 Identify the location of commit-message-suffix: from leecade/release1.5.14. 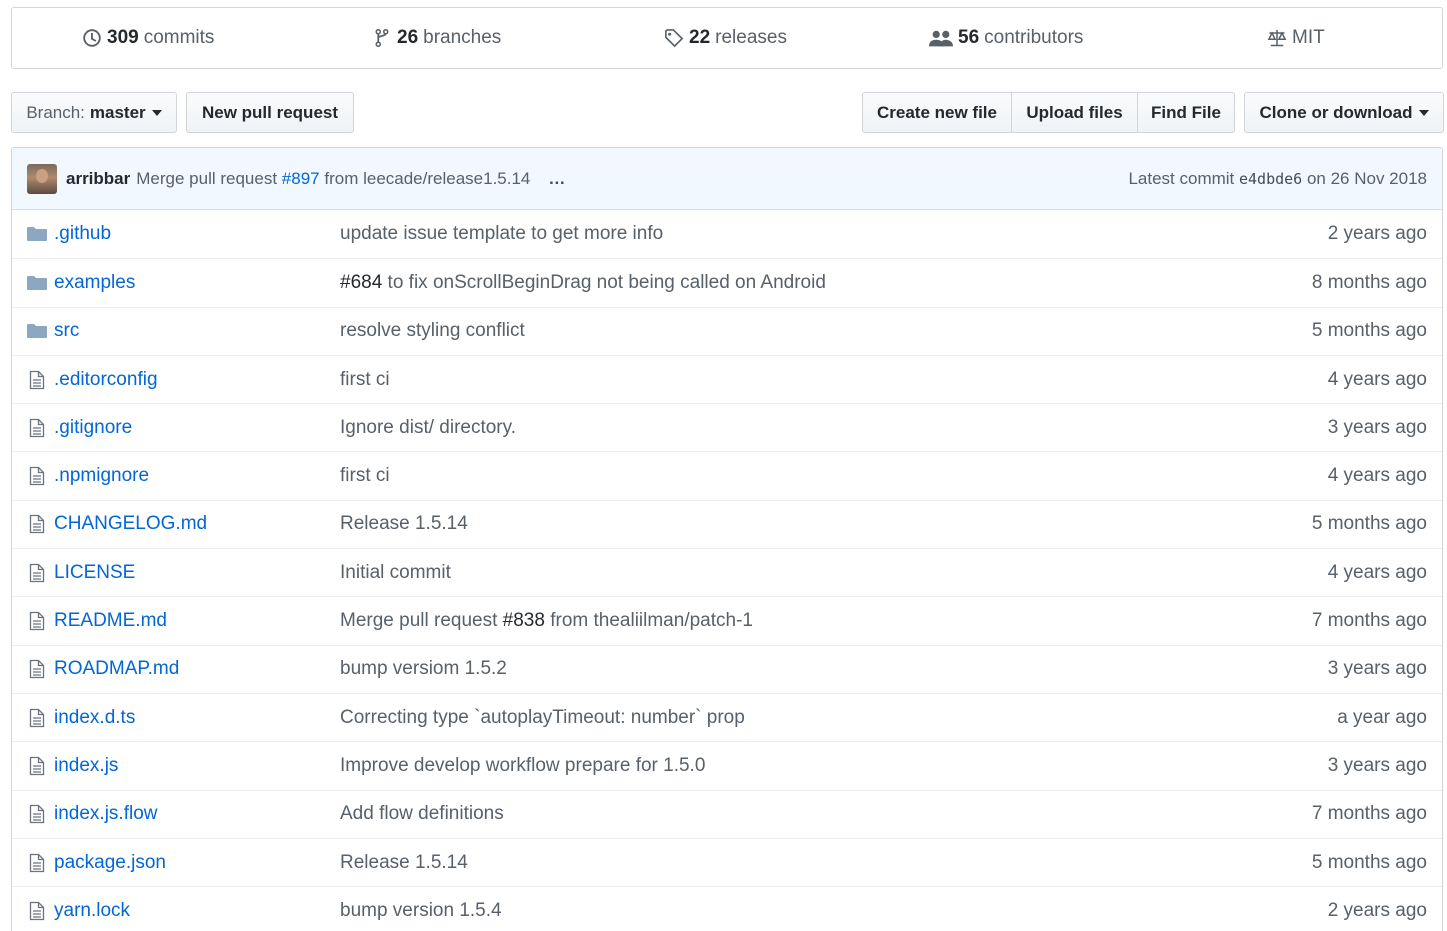
(427, 178).